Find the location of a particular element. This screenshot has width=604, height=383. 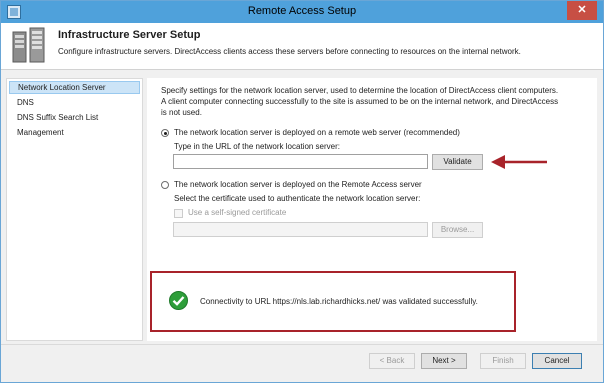

finish-button: Finish is located at coordinates (503, 361).